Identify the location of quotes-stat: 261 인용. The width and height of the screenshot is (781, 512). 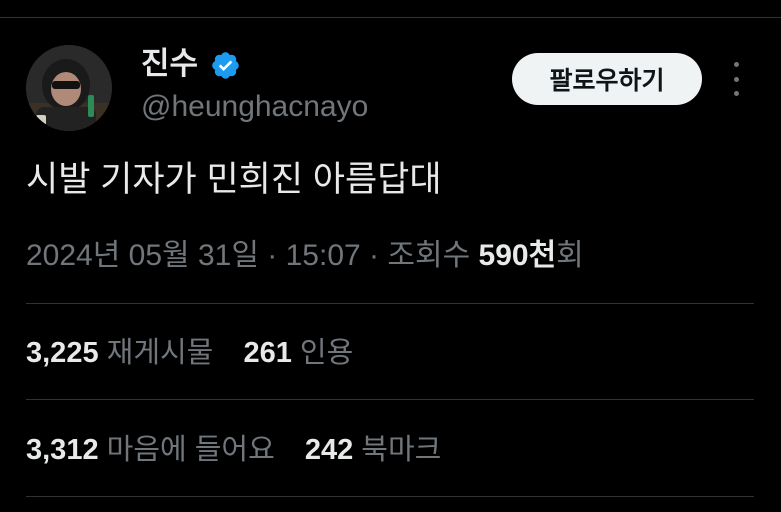
(298, 353).